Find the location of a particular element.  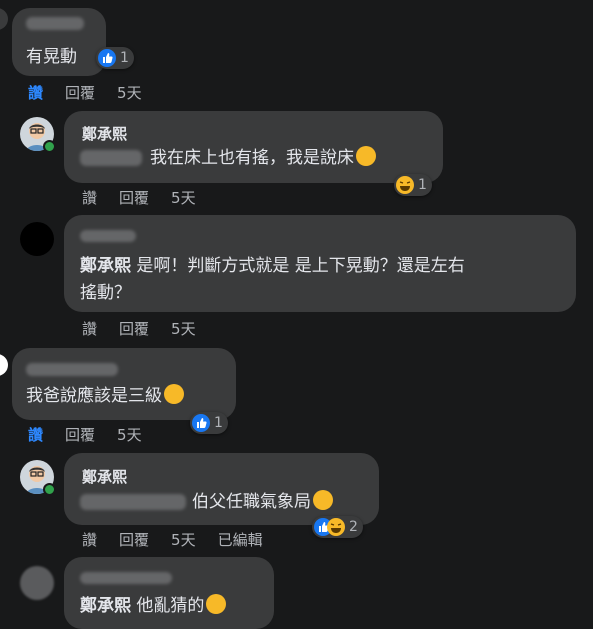

comment-text: 我在床上也有搖，我是說床 is located at coordinates (263, 158).